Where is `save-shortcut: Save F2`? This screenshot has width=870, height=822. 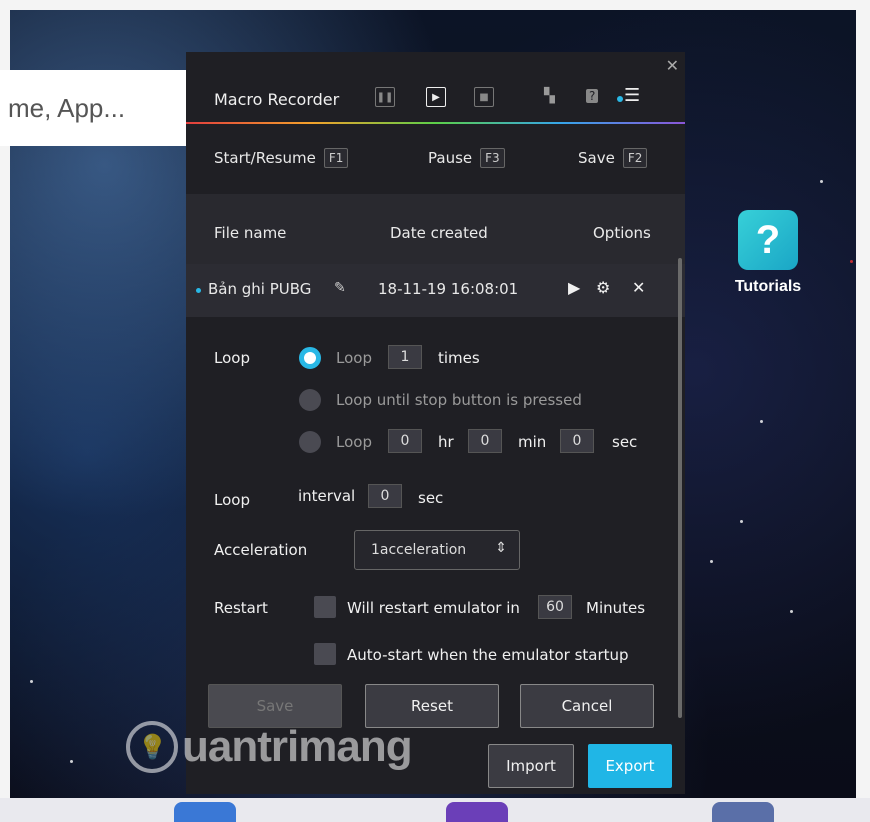
save-shortcut: Save F2 is located at coordinates (613, 158).